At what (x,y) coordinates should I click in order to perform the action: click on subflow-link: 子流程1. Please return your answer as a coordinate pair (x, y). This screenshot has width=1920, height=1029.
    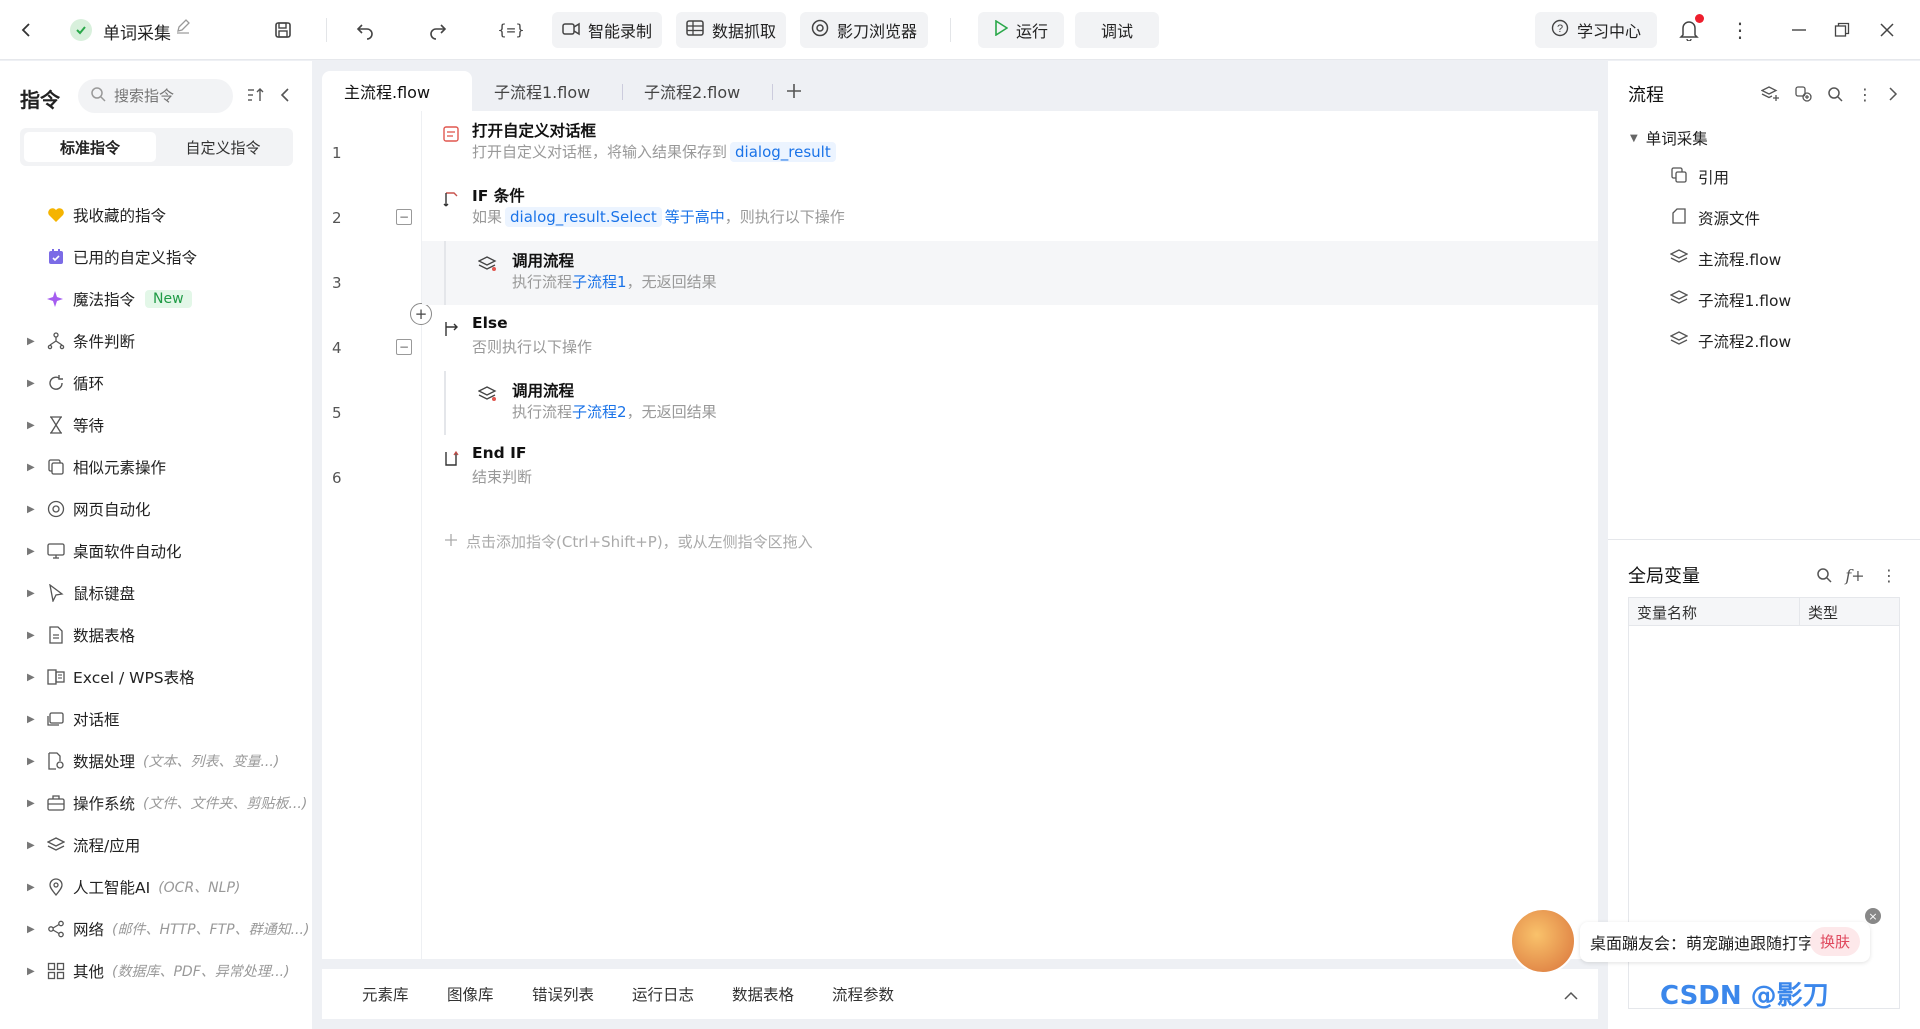
    Looking at the image, I should click on (599, 281).